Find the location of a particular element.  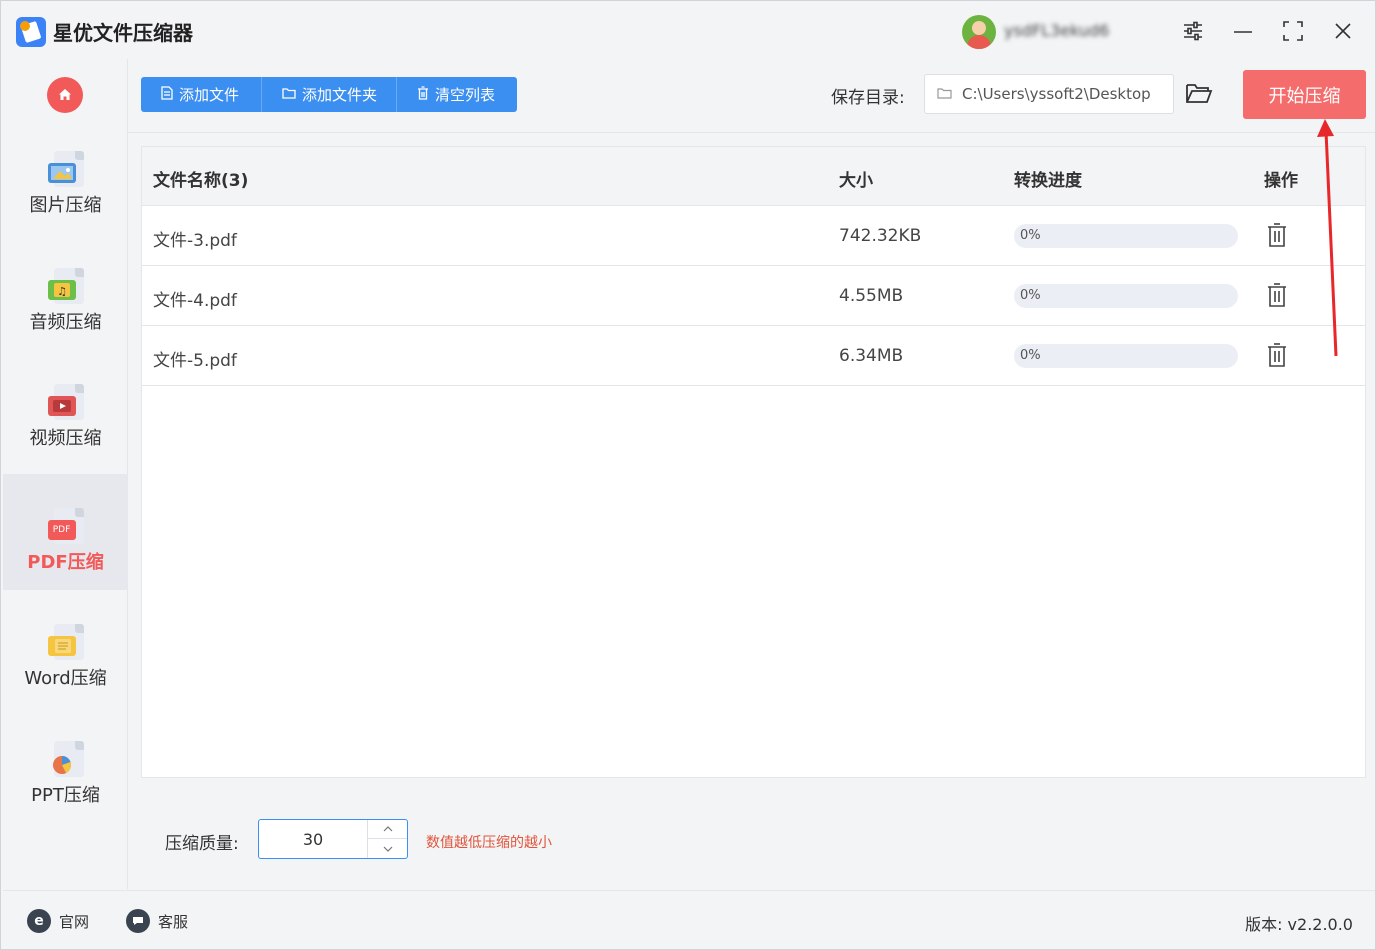

sidebar-item-image: 图片压缩 is located at coordinates (65, 175).